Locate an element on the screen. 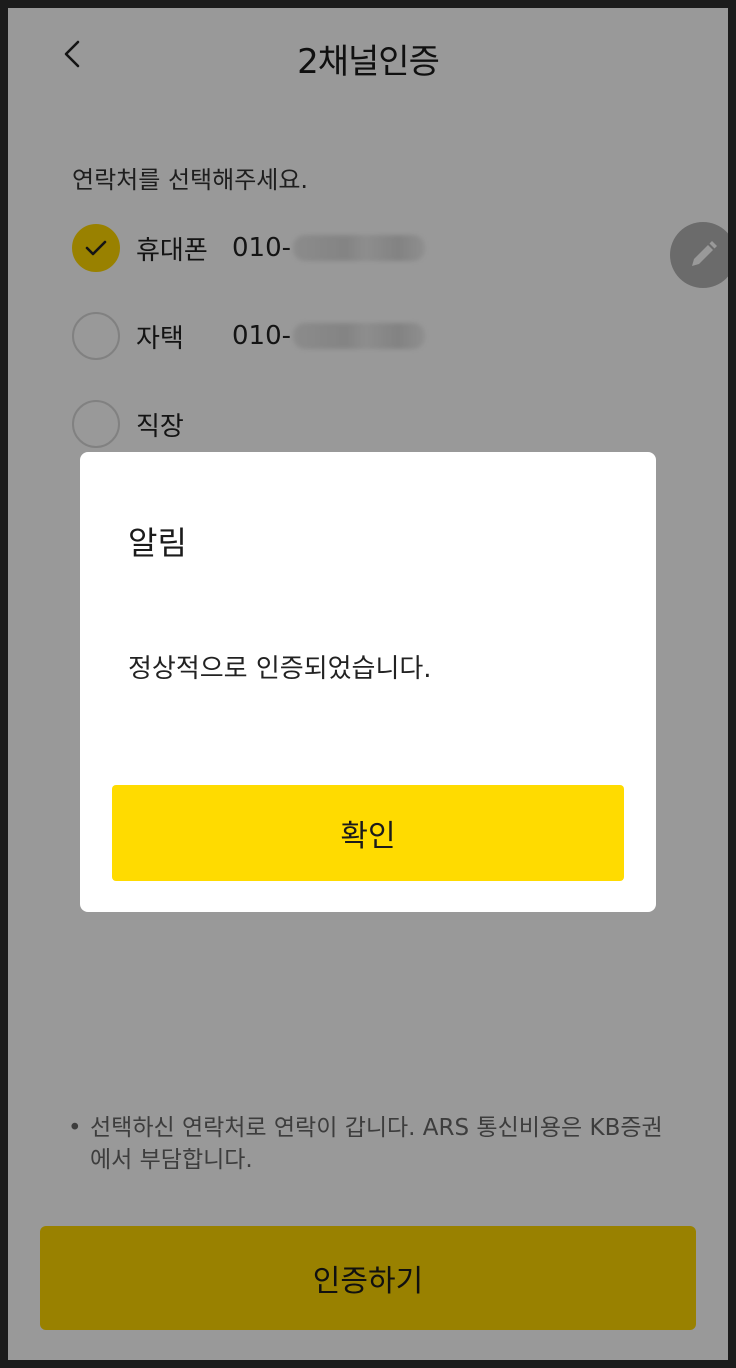 The height and width of the screenshot is (1368, 736). dialog-message: 정상적으로 인증되었습니다. is located at coordinates (280, 669).